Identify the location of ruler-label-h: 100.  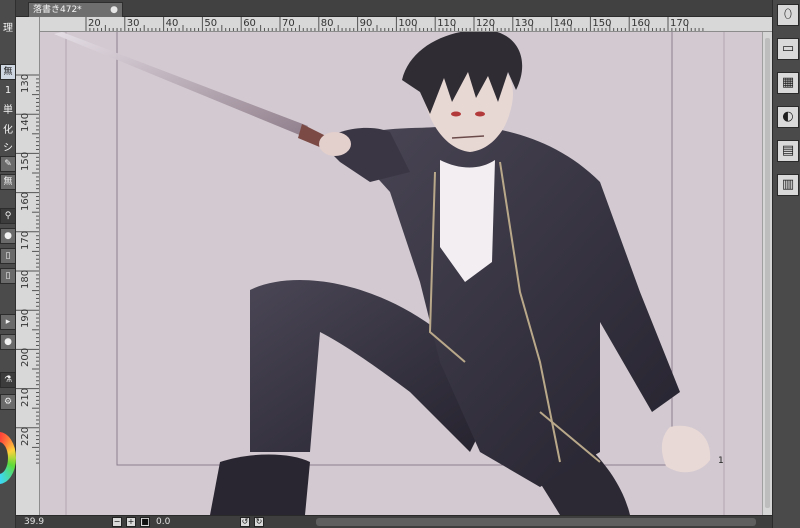
(408, 23).